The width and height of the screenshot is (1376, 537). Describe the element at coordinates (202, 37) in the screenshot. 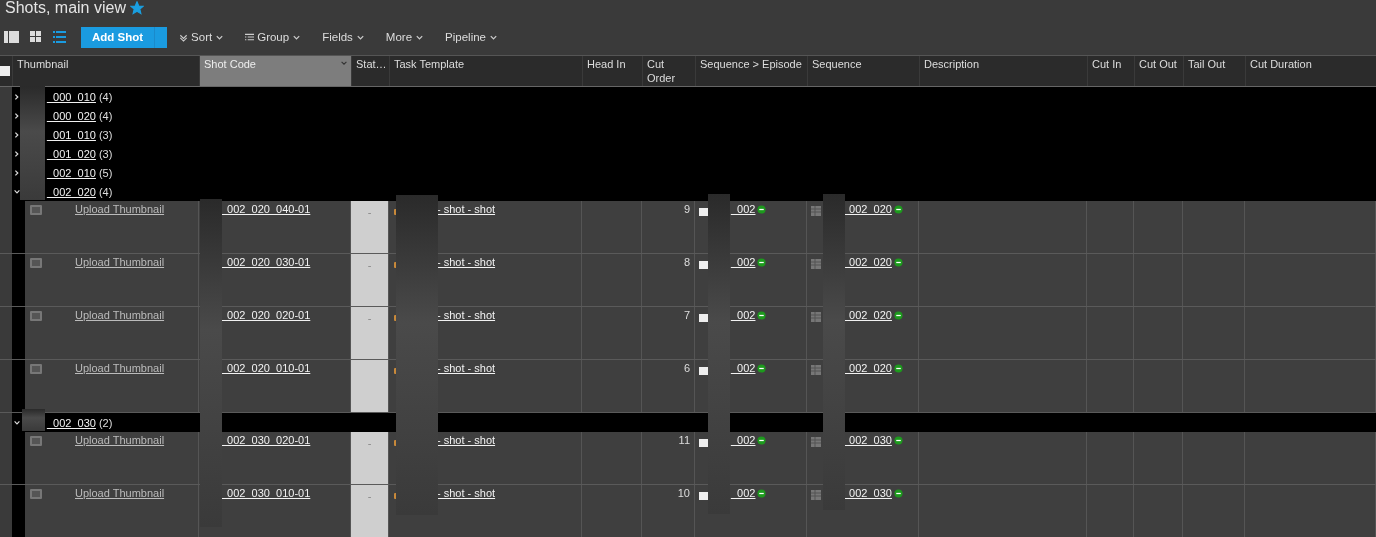

I see `toolbar-menu: Sort` at that location.